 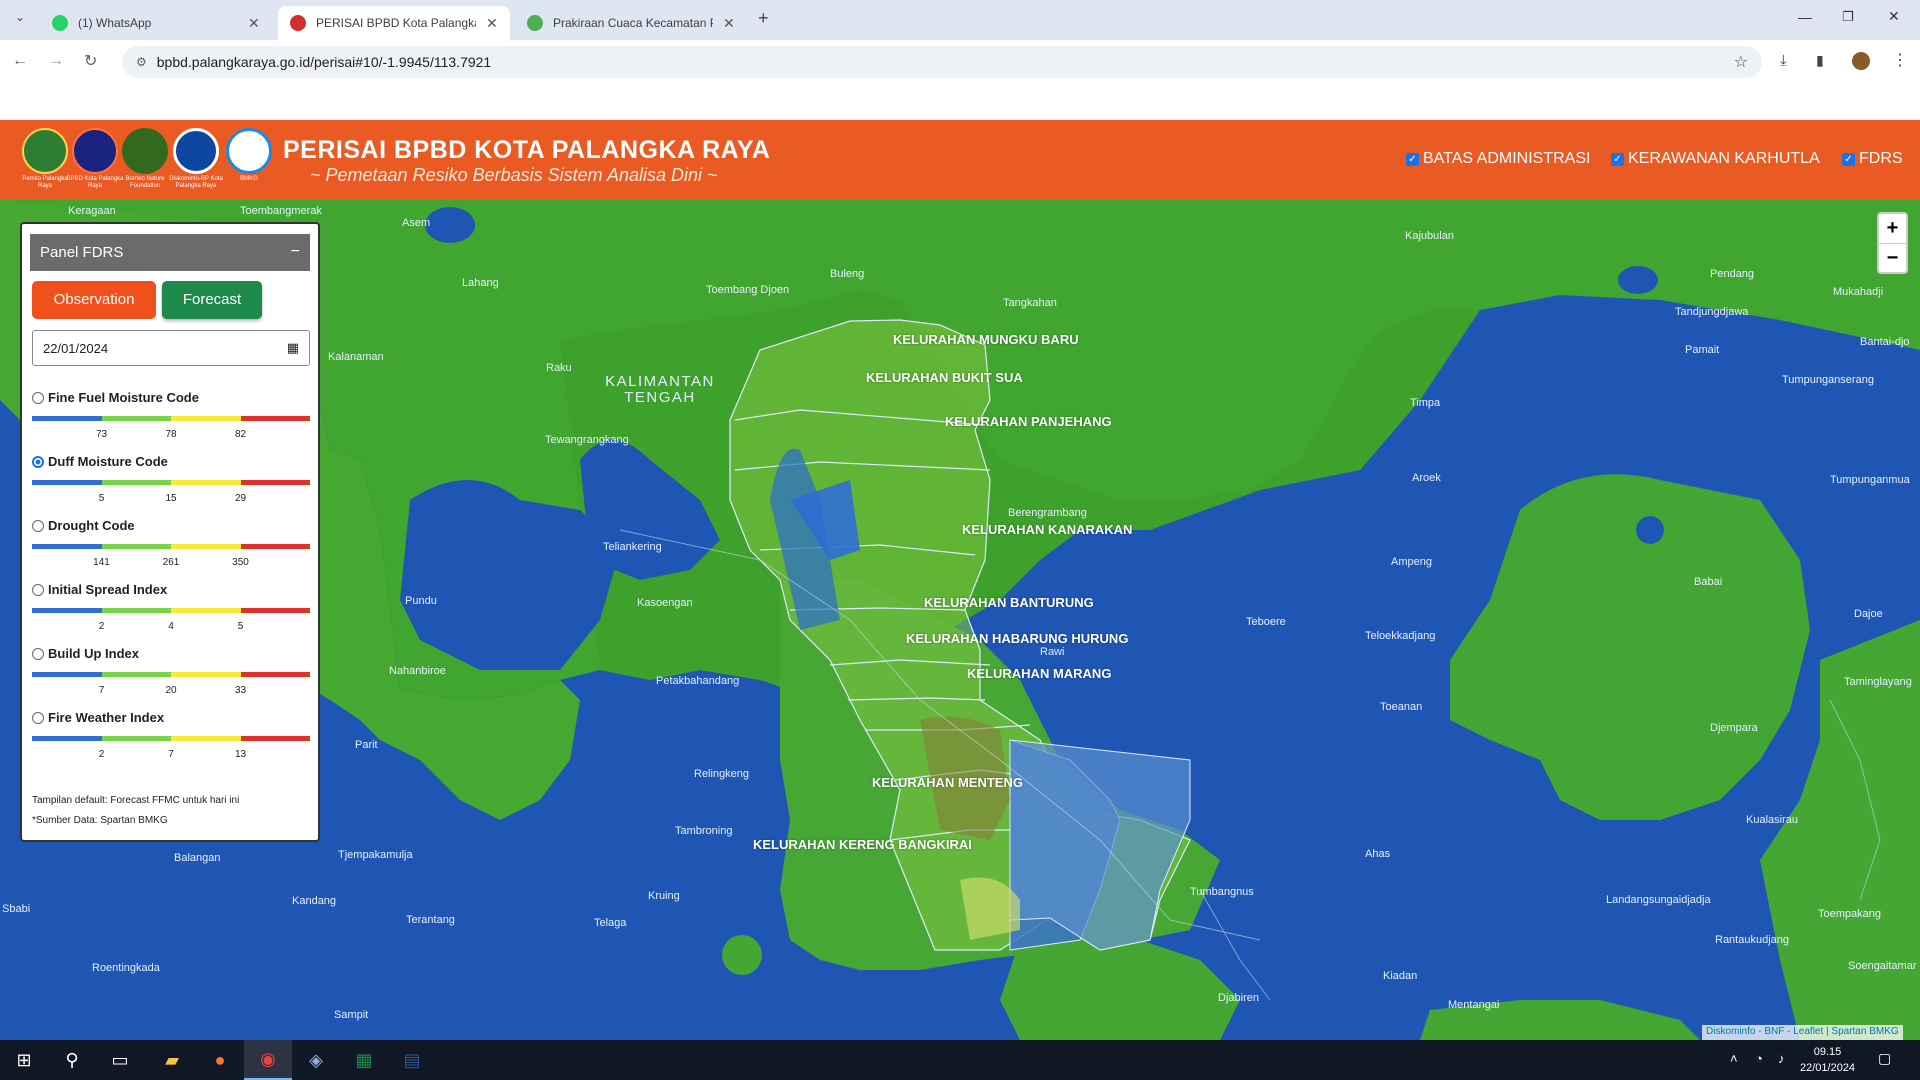 What do you see at coordinates (141, 62) in the screenshot?
I see `site-info-icon: ⚙` at bounding box center [141, 62].